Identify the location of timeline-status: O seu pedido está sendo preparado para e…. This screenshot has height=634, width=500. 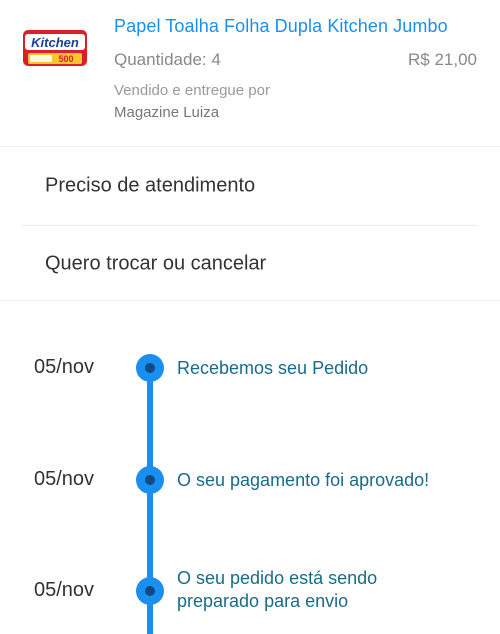
(277, 590).